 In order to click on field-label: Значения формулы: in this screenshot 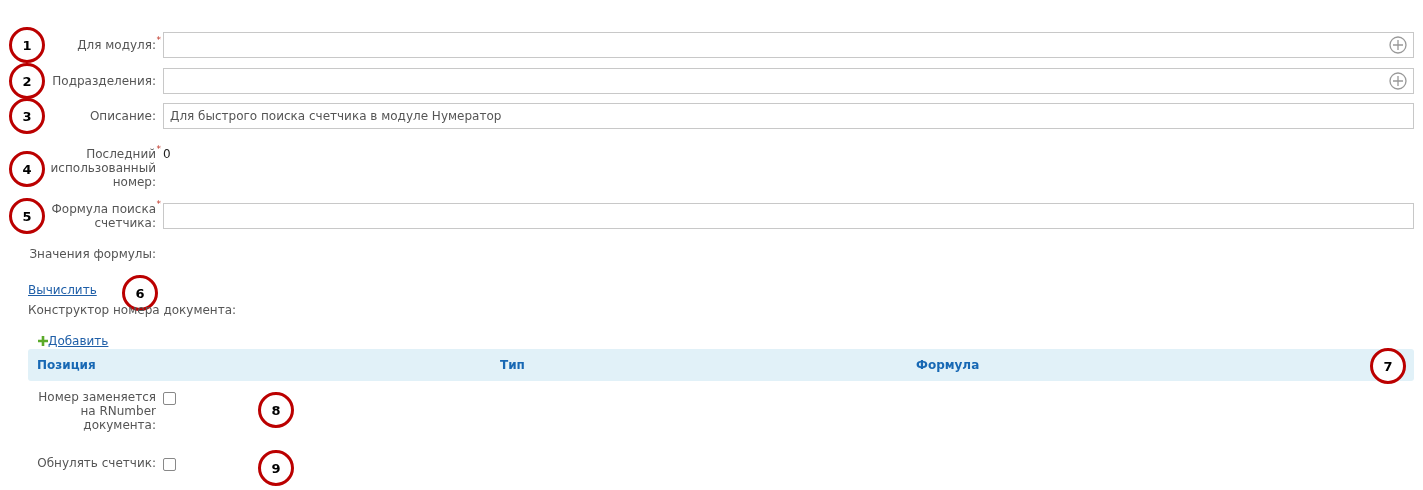, I will do `click(92, 254)`.